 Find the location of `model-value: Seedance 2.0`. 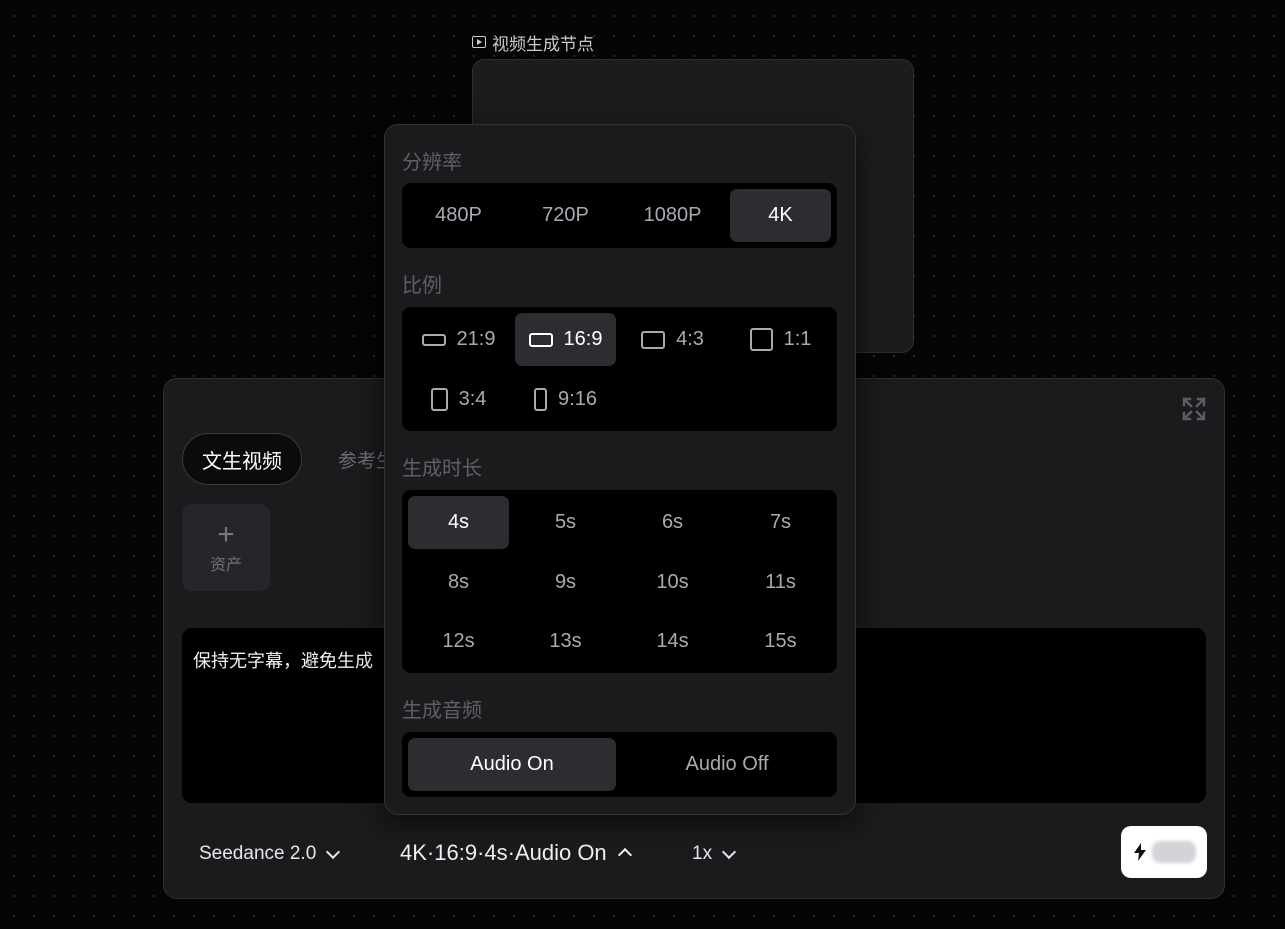

model-value: Seedance 2.0 is located at coordinates (258, 853).